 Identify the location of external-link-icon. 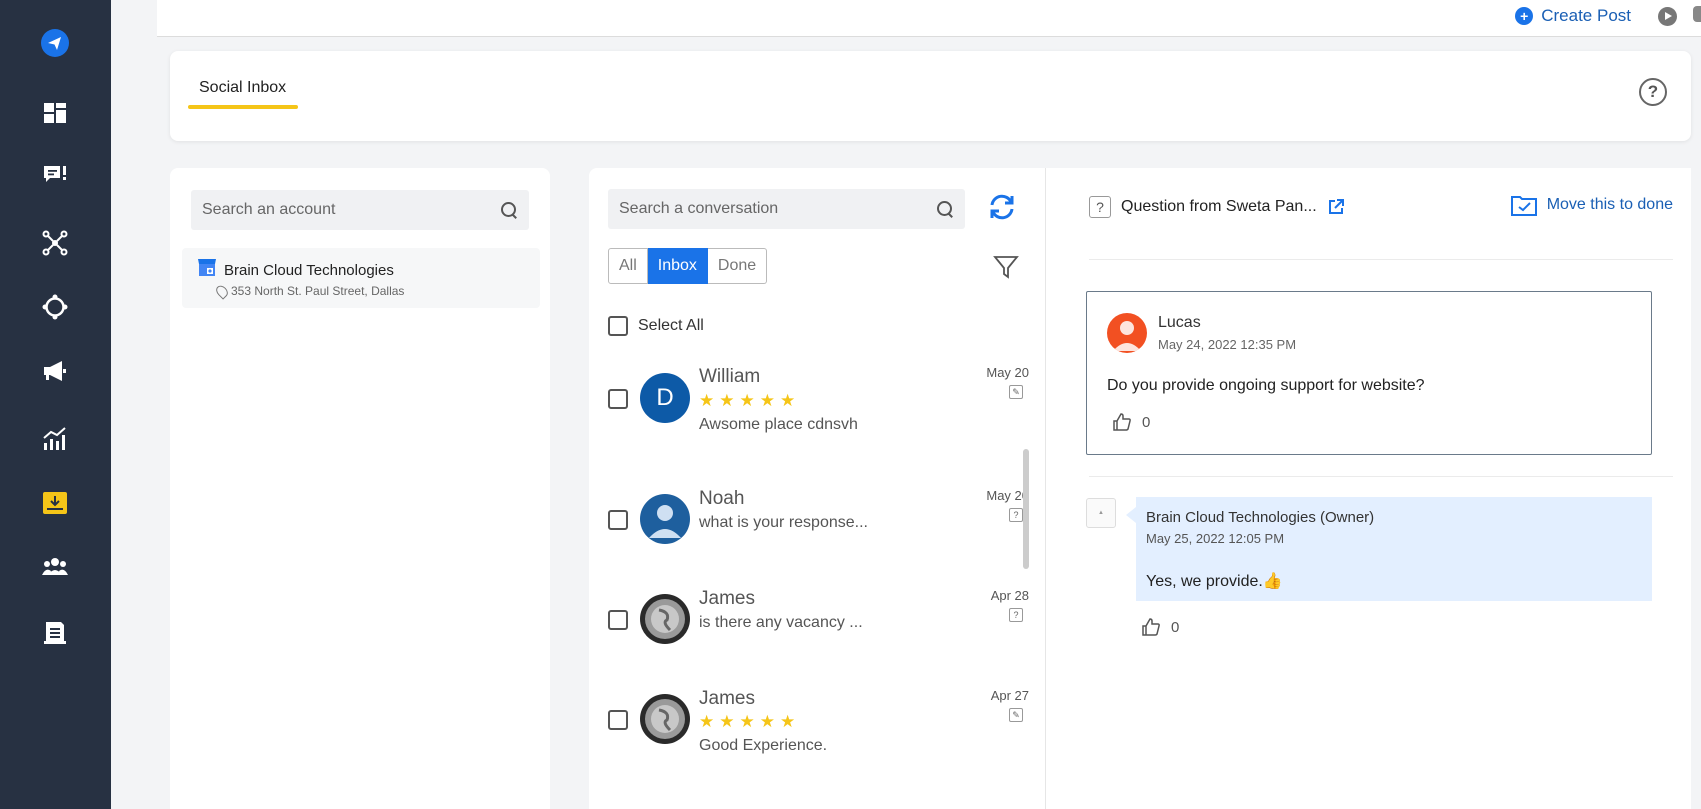
(1336, 207).